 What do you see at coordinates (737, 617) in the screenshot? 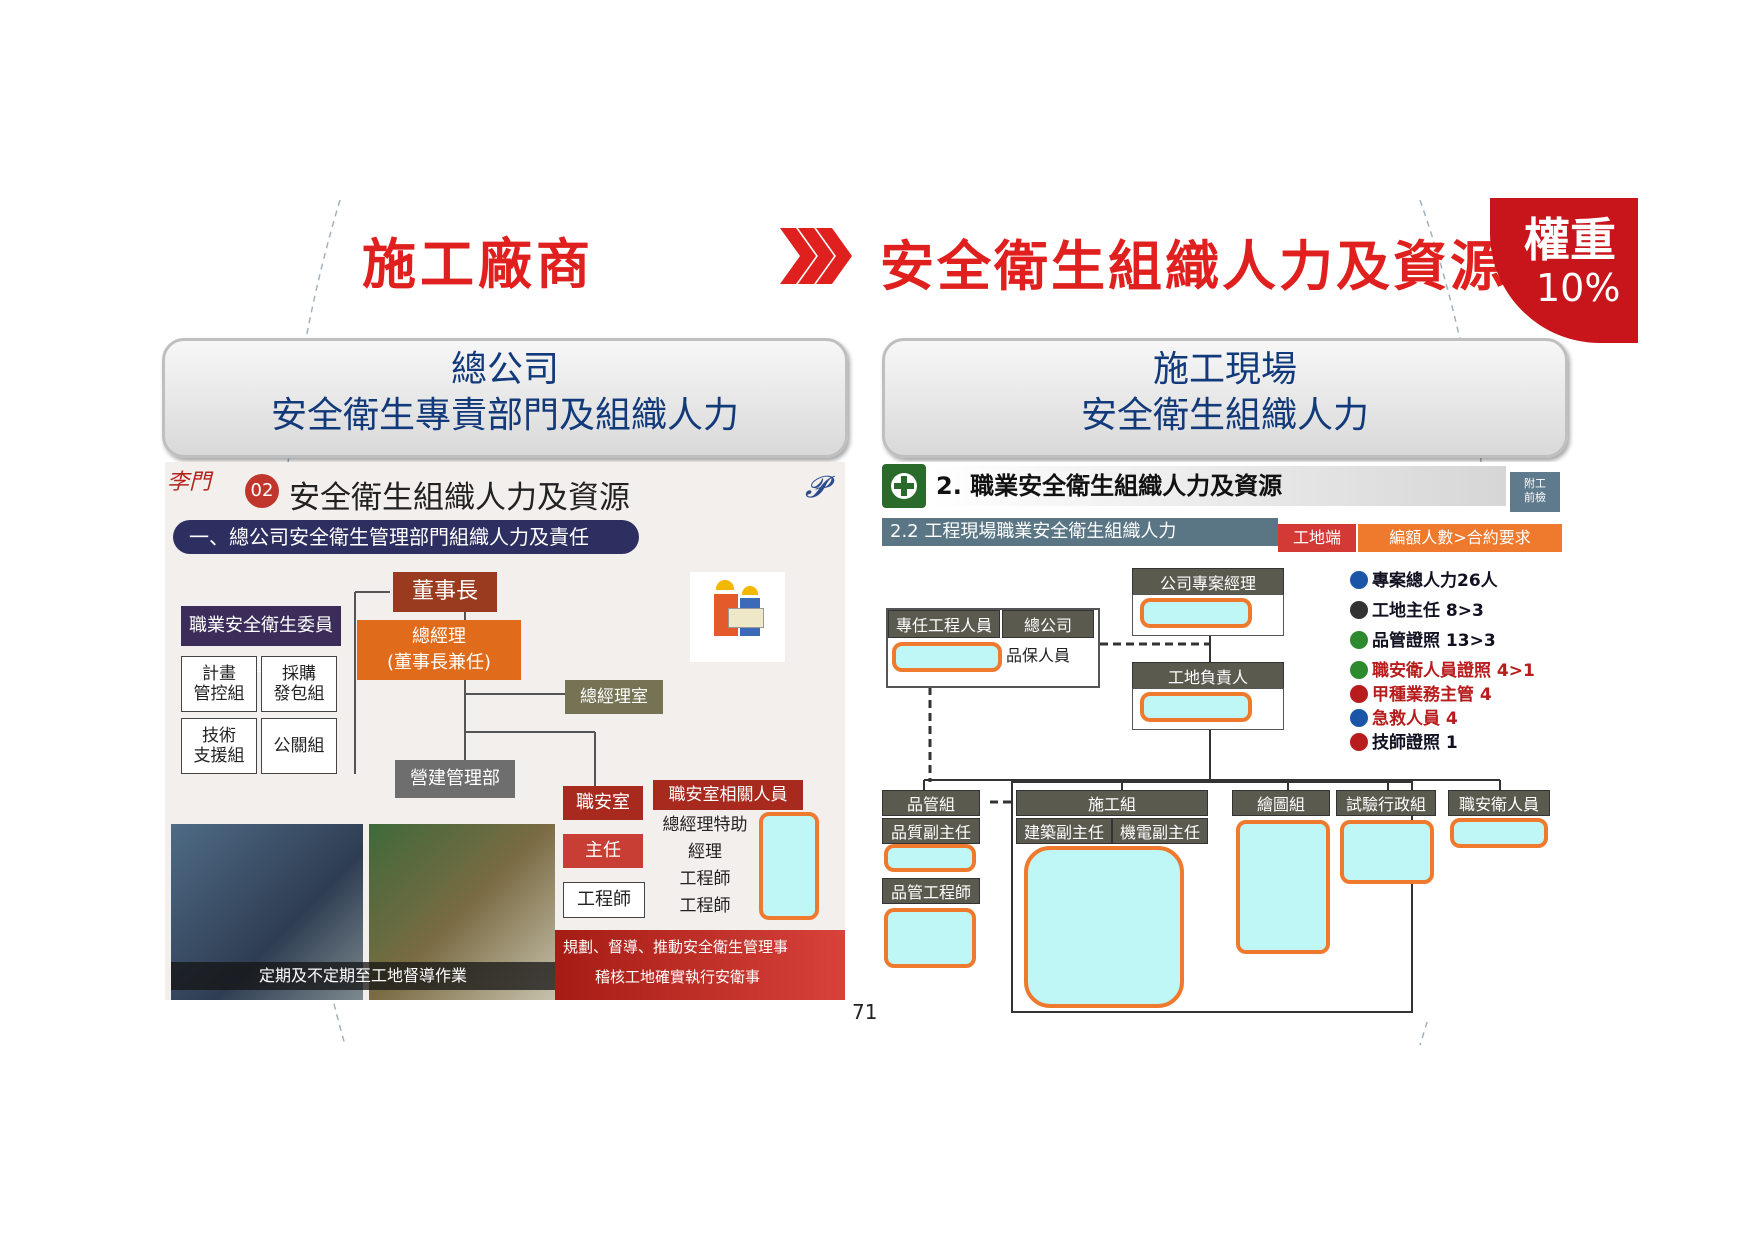
I see `workers-illustration` at bounding box center [737, 617].